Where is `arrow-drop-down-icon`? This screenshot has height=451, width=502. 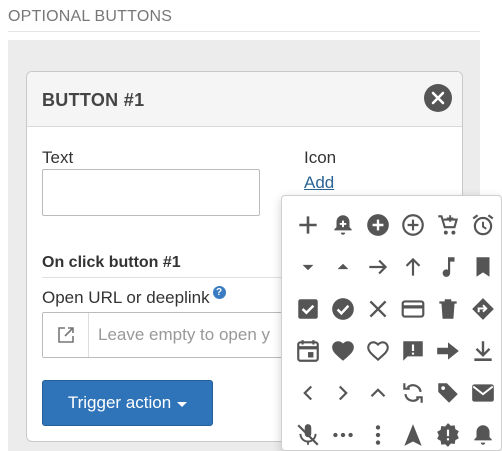 arrow-drop-down-icon is located at coordinates (307, 267).